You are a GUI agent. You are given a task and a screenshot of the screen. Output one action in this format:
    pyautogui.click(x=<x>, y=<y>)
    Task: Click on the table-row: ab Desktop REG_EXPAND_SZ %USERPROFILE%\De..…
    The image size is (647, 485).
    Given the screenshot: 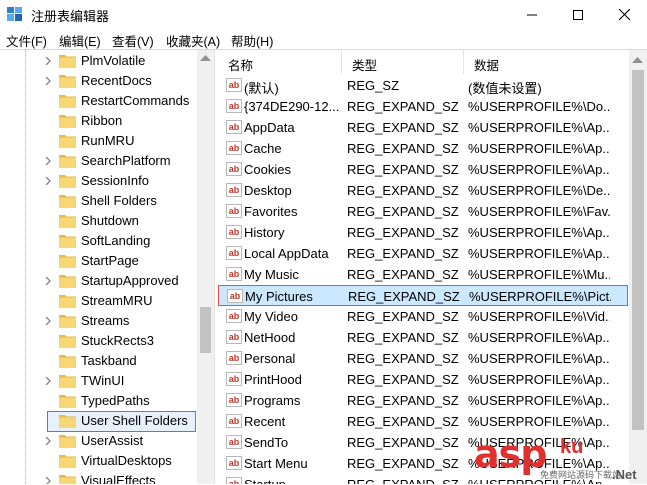 What is the action you would take?
    pyautogui.click(x=423, y=190)
    